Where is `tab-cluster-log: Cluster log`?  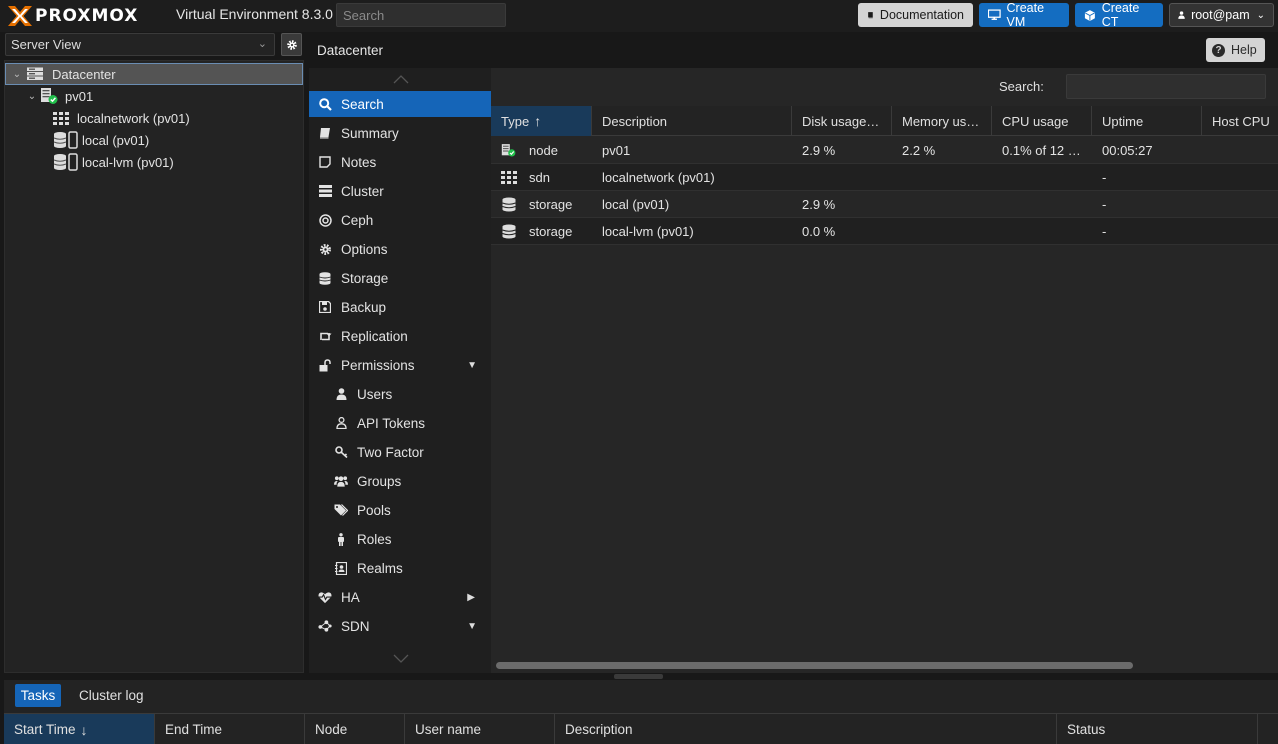
tab-cluster-log: Cluster log is located at coordinates (111, 695).